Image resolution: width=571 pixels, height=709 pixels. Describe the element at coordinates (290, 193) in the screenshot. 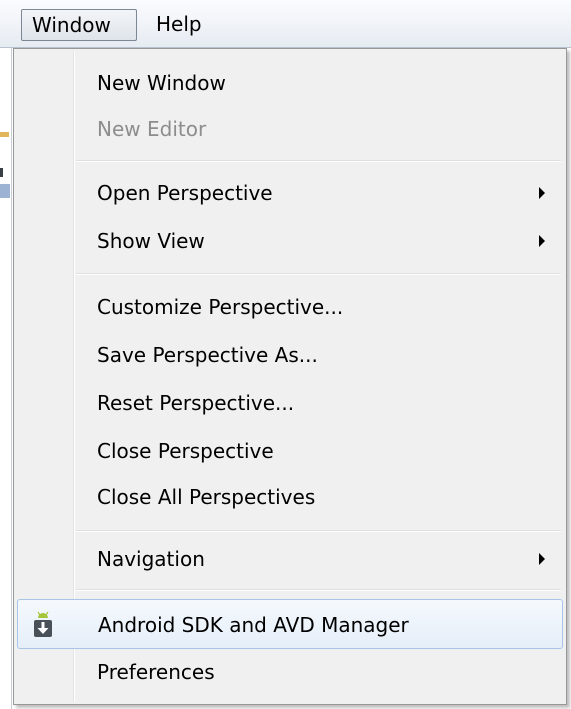

I see `menu-item-open-perspective: Open Perspective` at that location.